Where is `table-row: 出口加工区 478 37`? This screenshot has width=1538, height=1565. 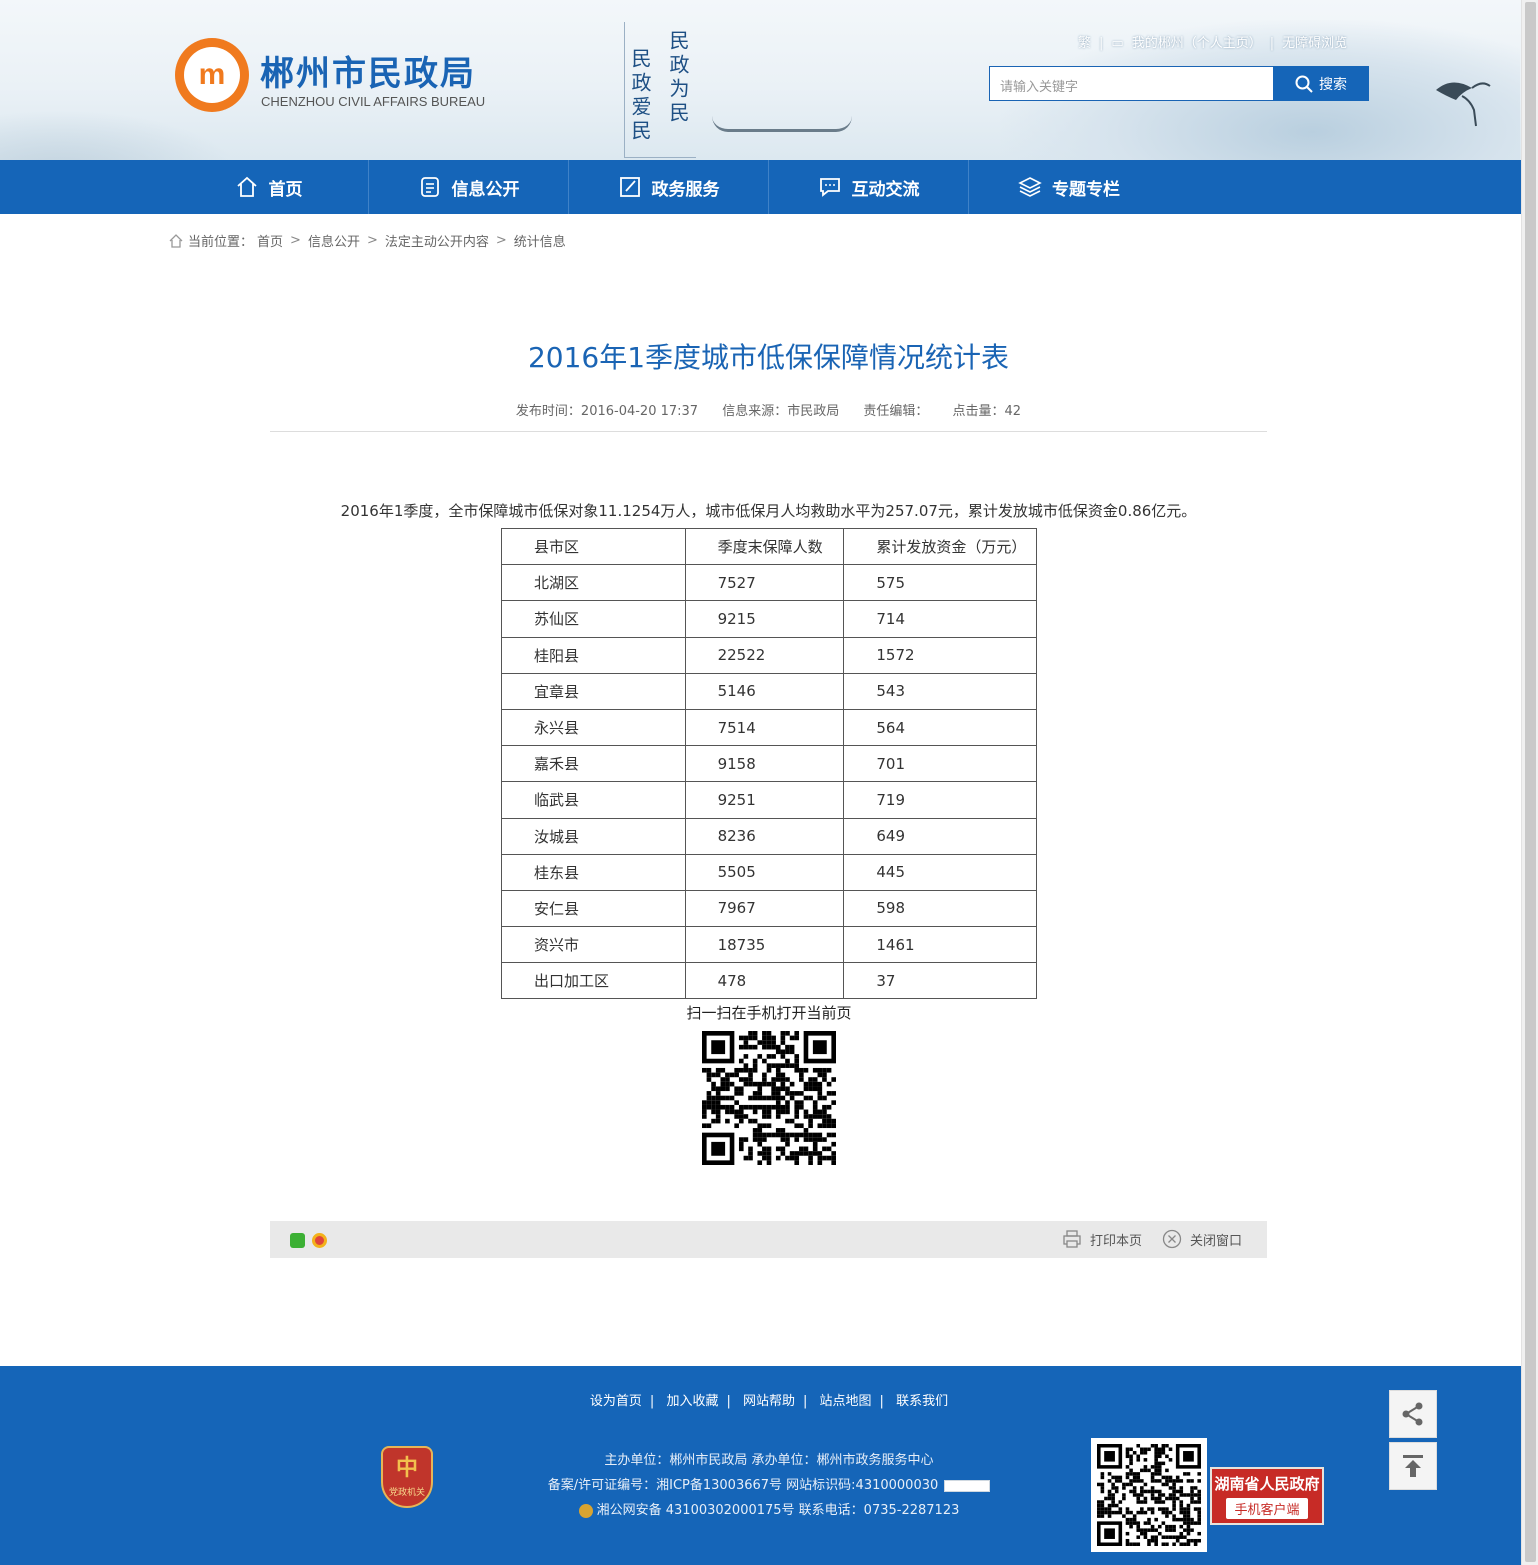 table-row: 出口加工区 478 37 is located at coordinates (769, 981).